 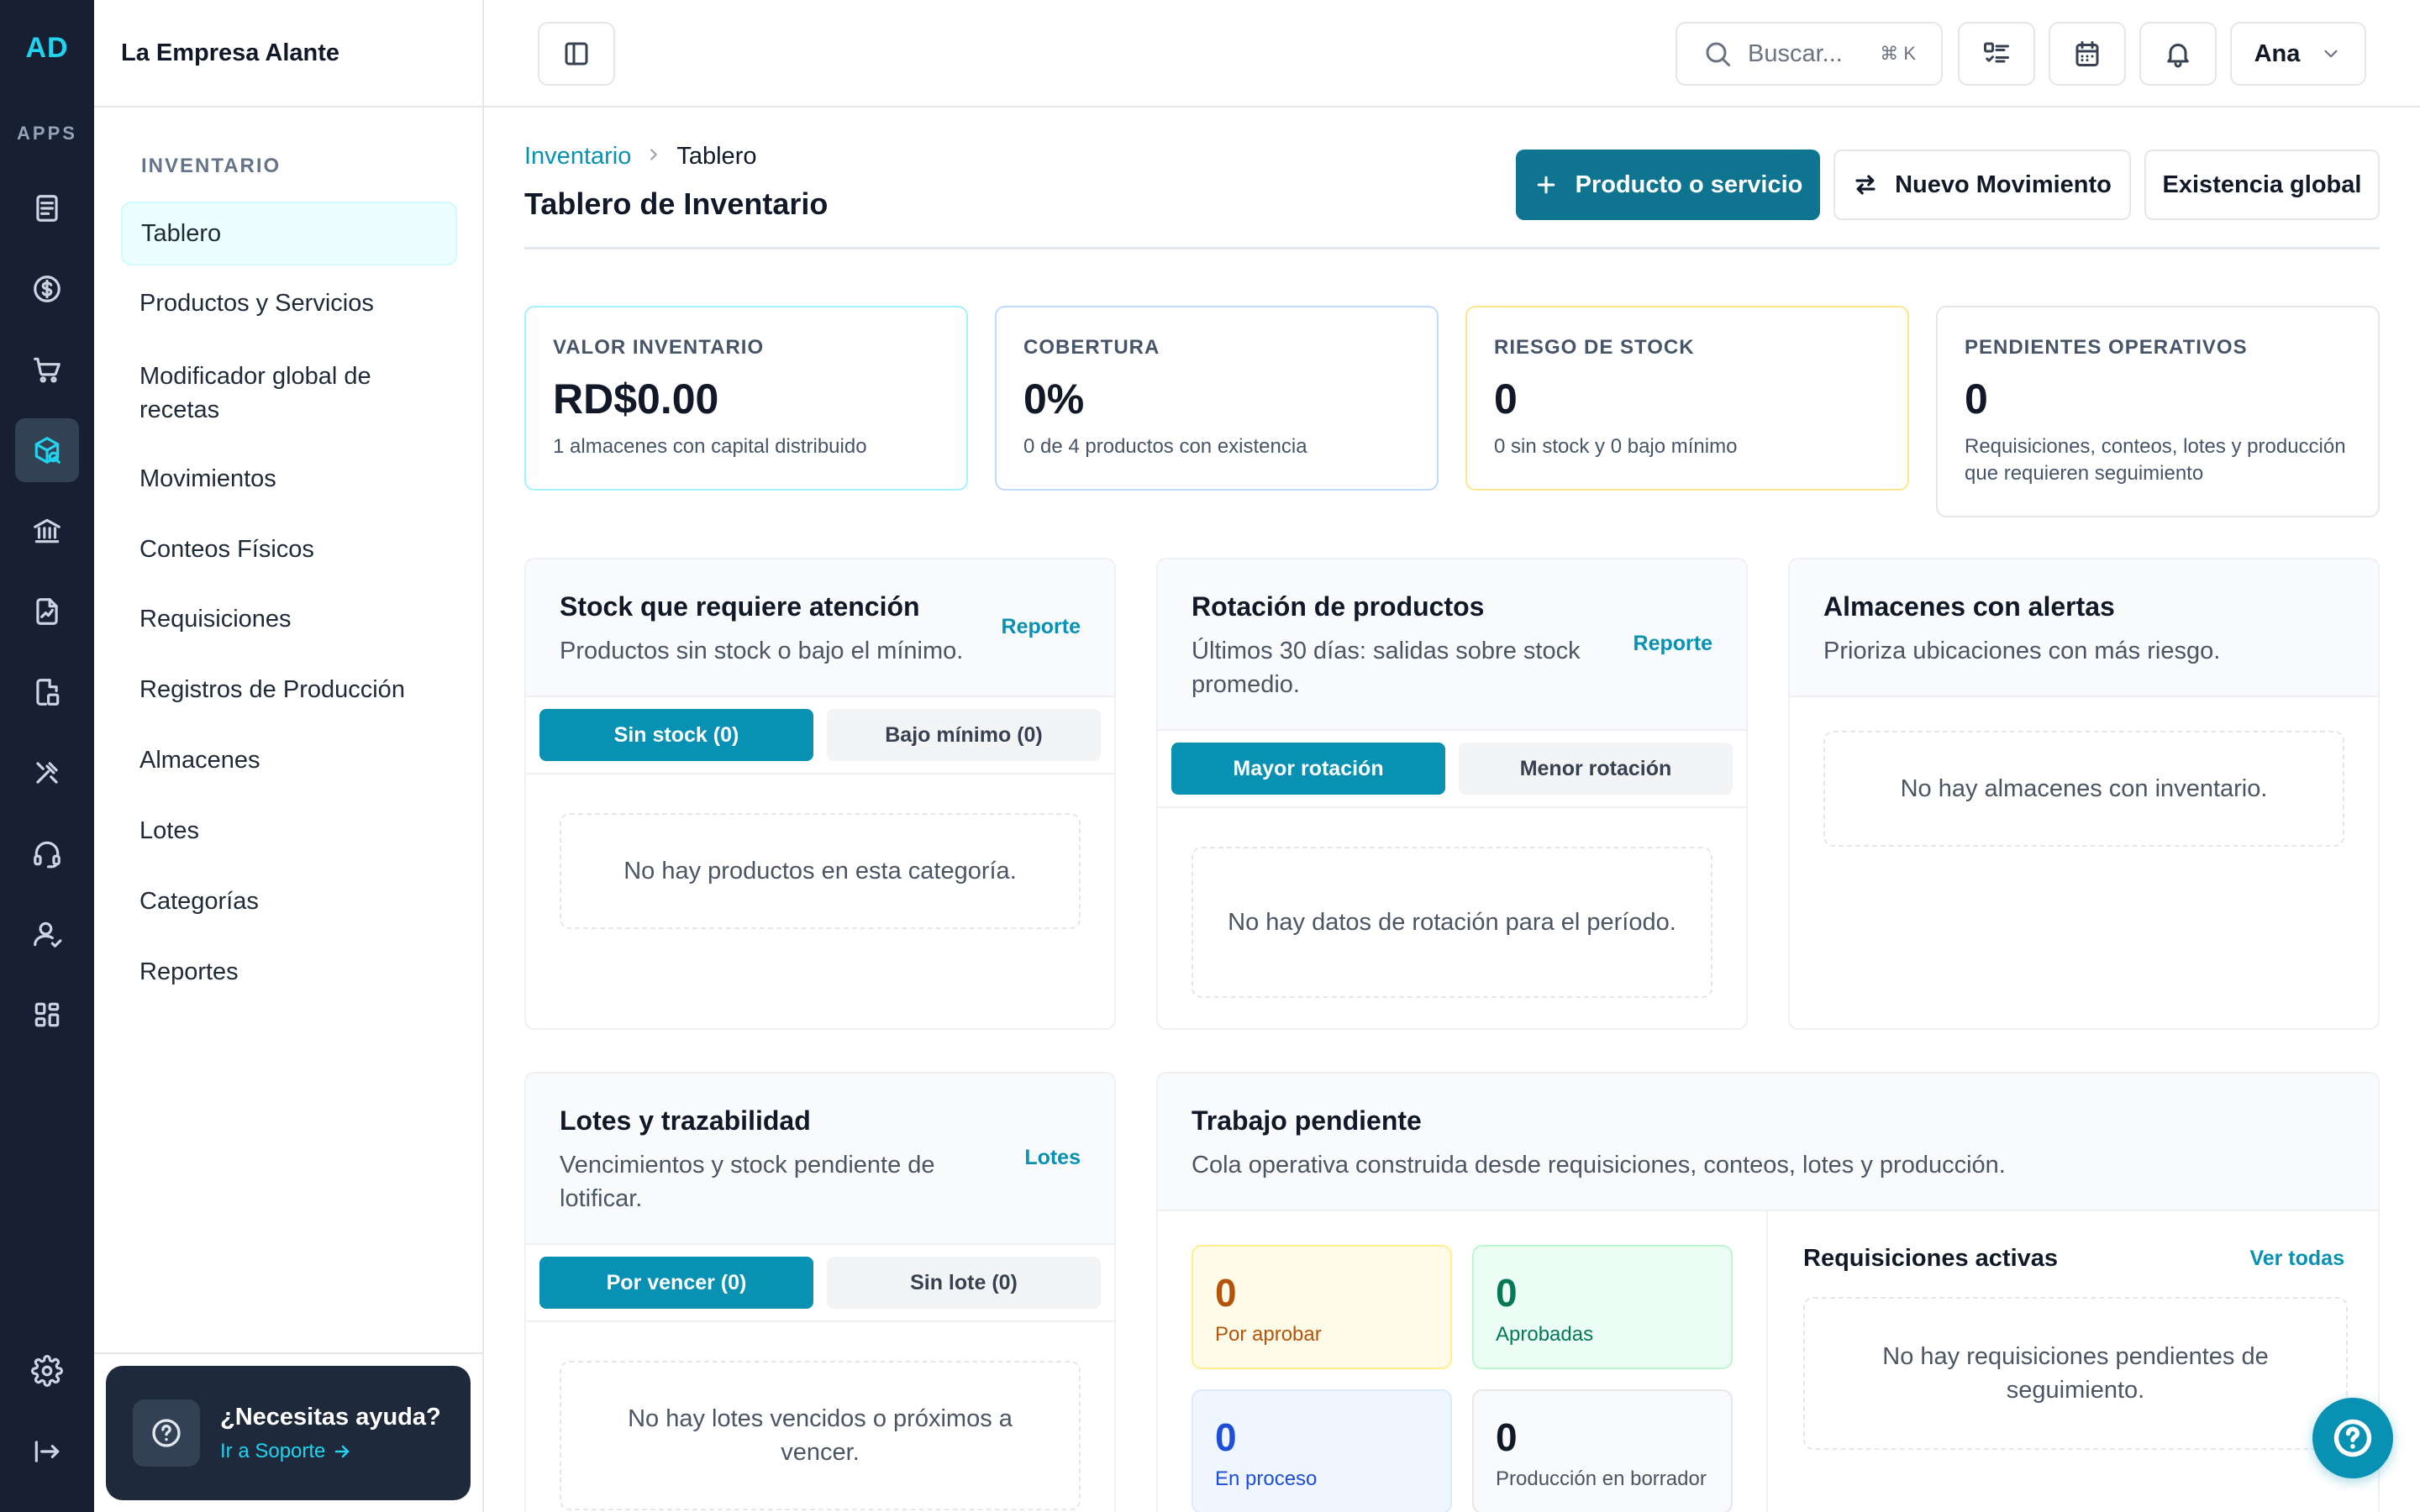 I want to click on tabs: Mayor rotación Menor rotación, so click(x=1452, y=769).